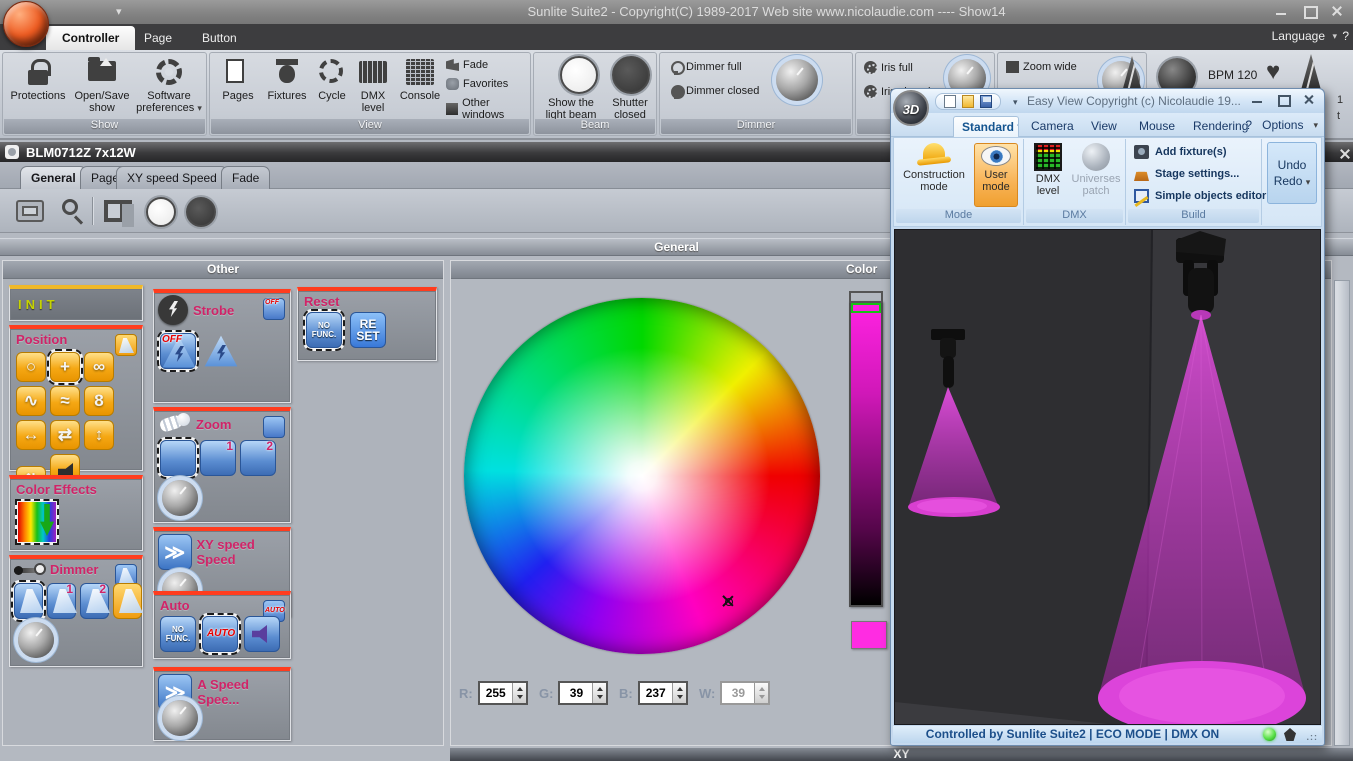  Describe the element at coordinates (1340, 152) in the screenshot. I see `fixture-window-close-icon` at that location.